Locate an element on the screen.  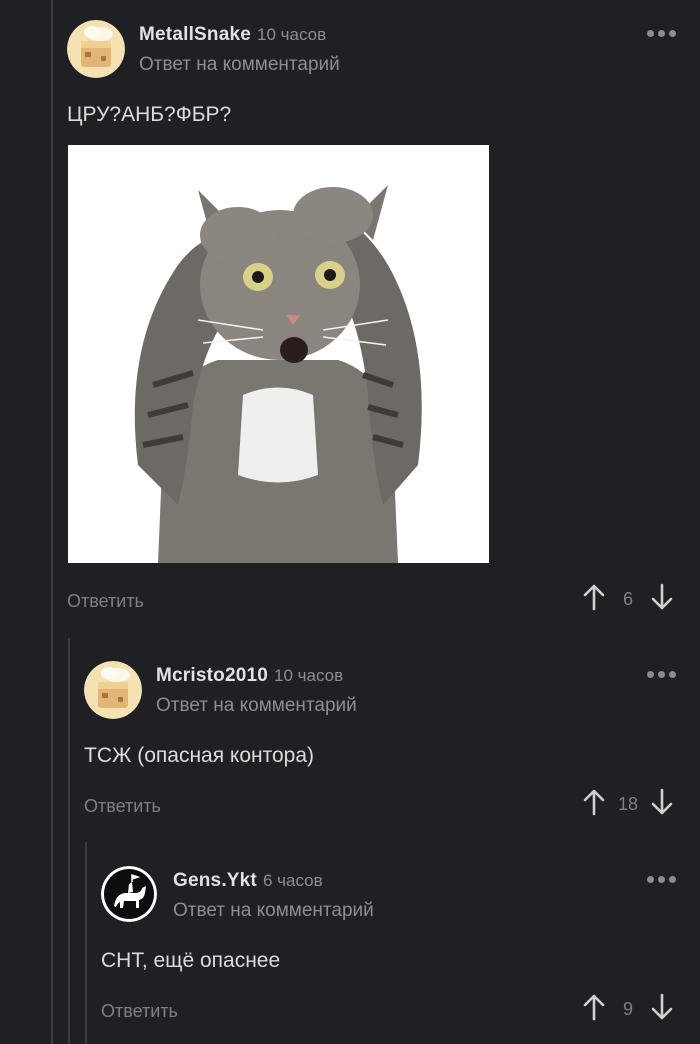
vote-count: 6 is located at coordinates (627, 599).